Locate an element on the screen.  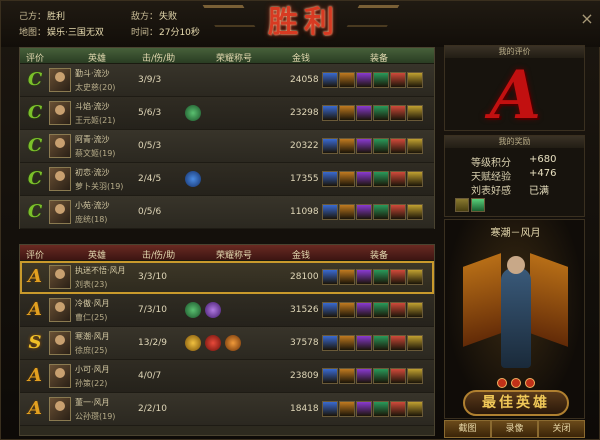
equipment-list is located at coordinates (372, 179).